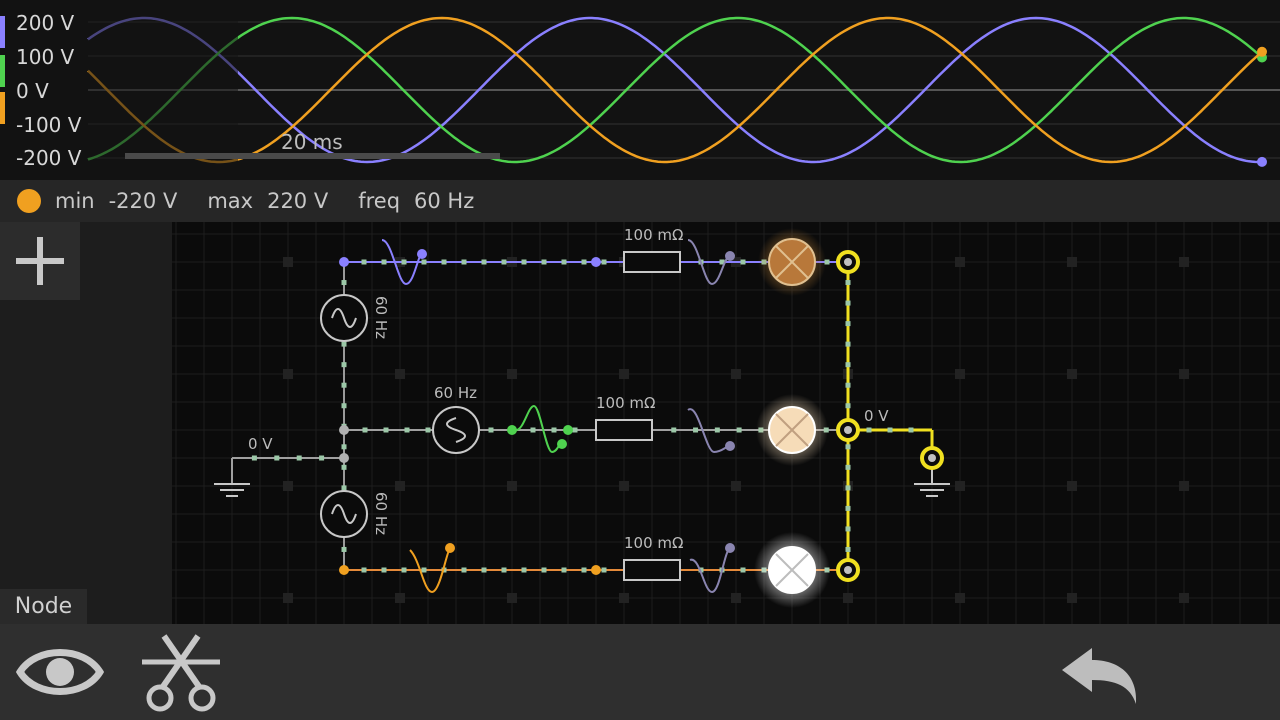 The width and height of the screenshot is (1280, 720). What do you see at coordinates (640, 672) in the screenshot?
I see `bottom-toolbar` at bounding box center [640, 672].